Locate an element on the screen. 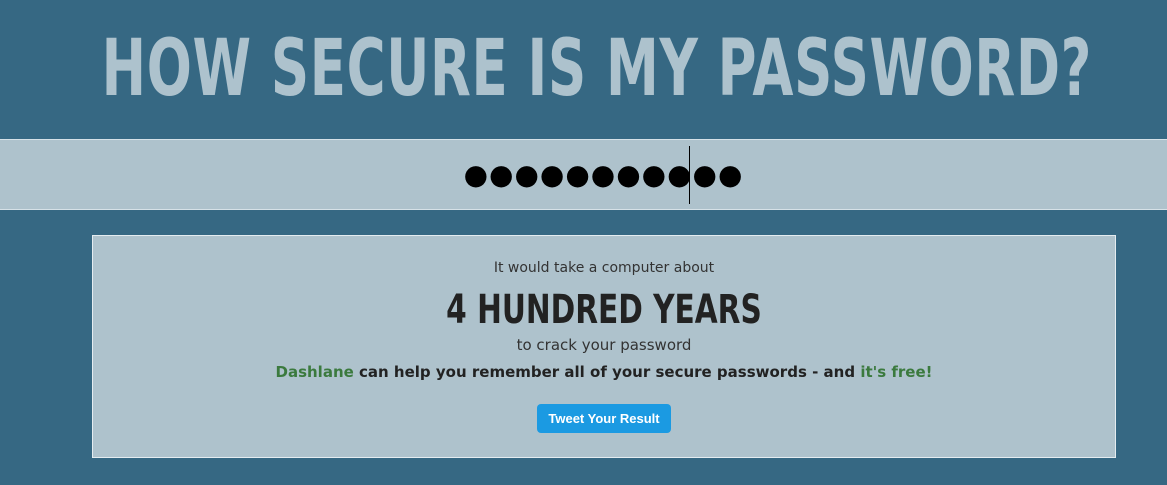 The height and width of the screenshot is (485, 1167). result-intro-text: It would take a computer about is located at coordinates (604, 268).